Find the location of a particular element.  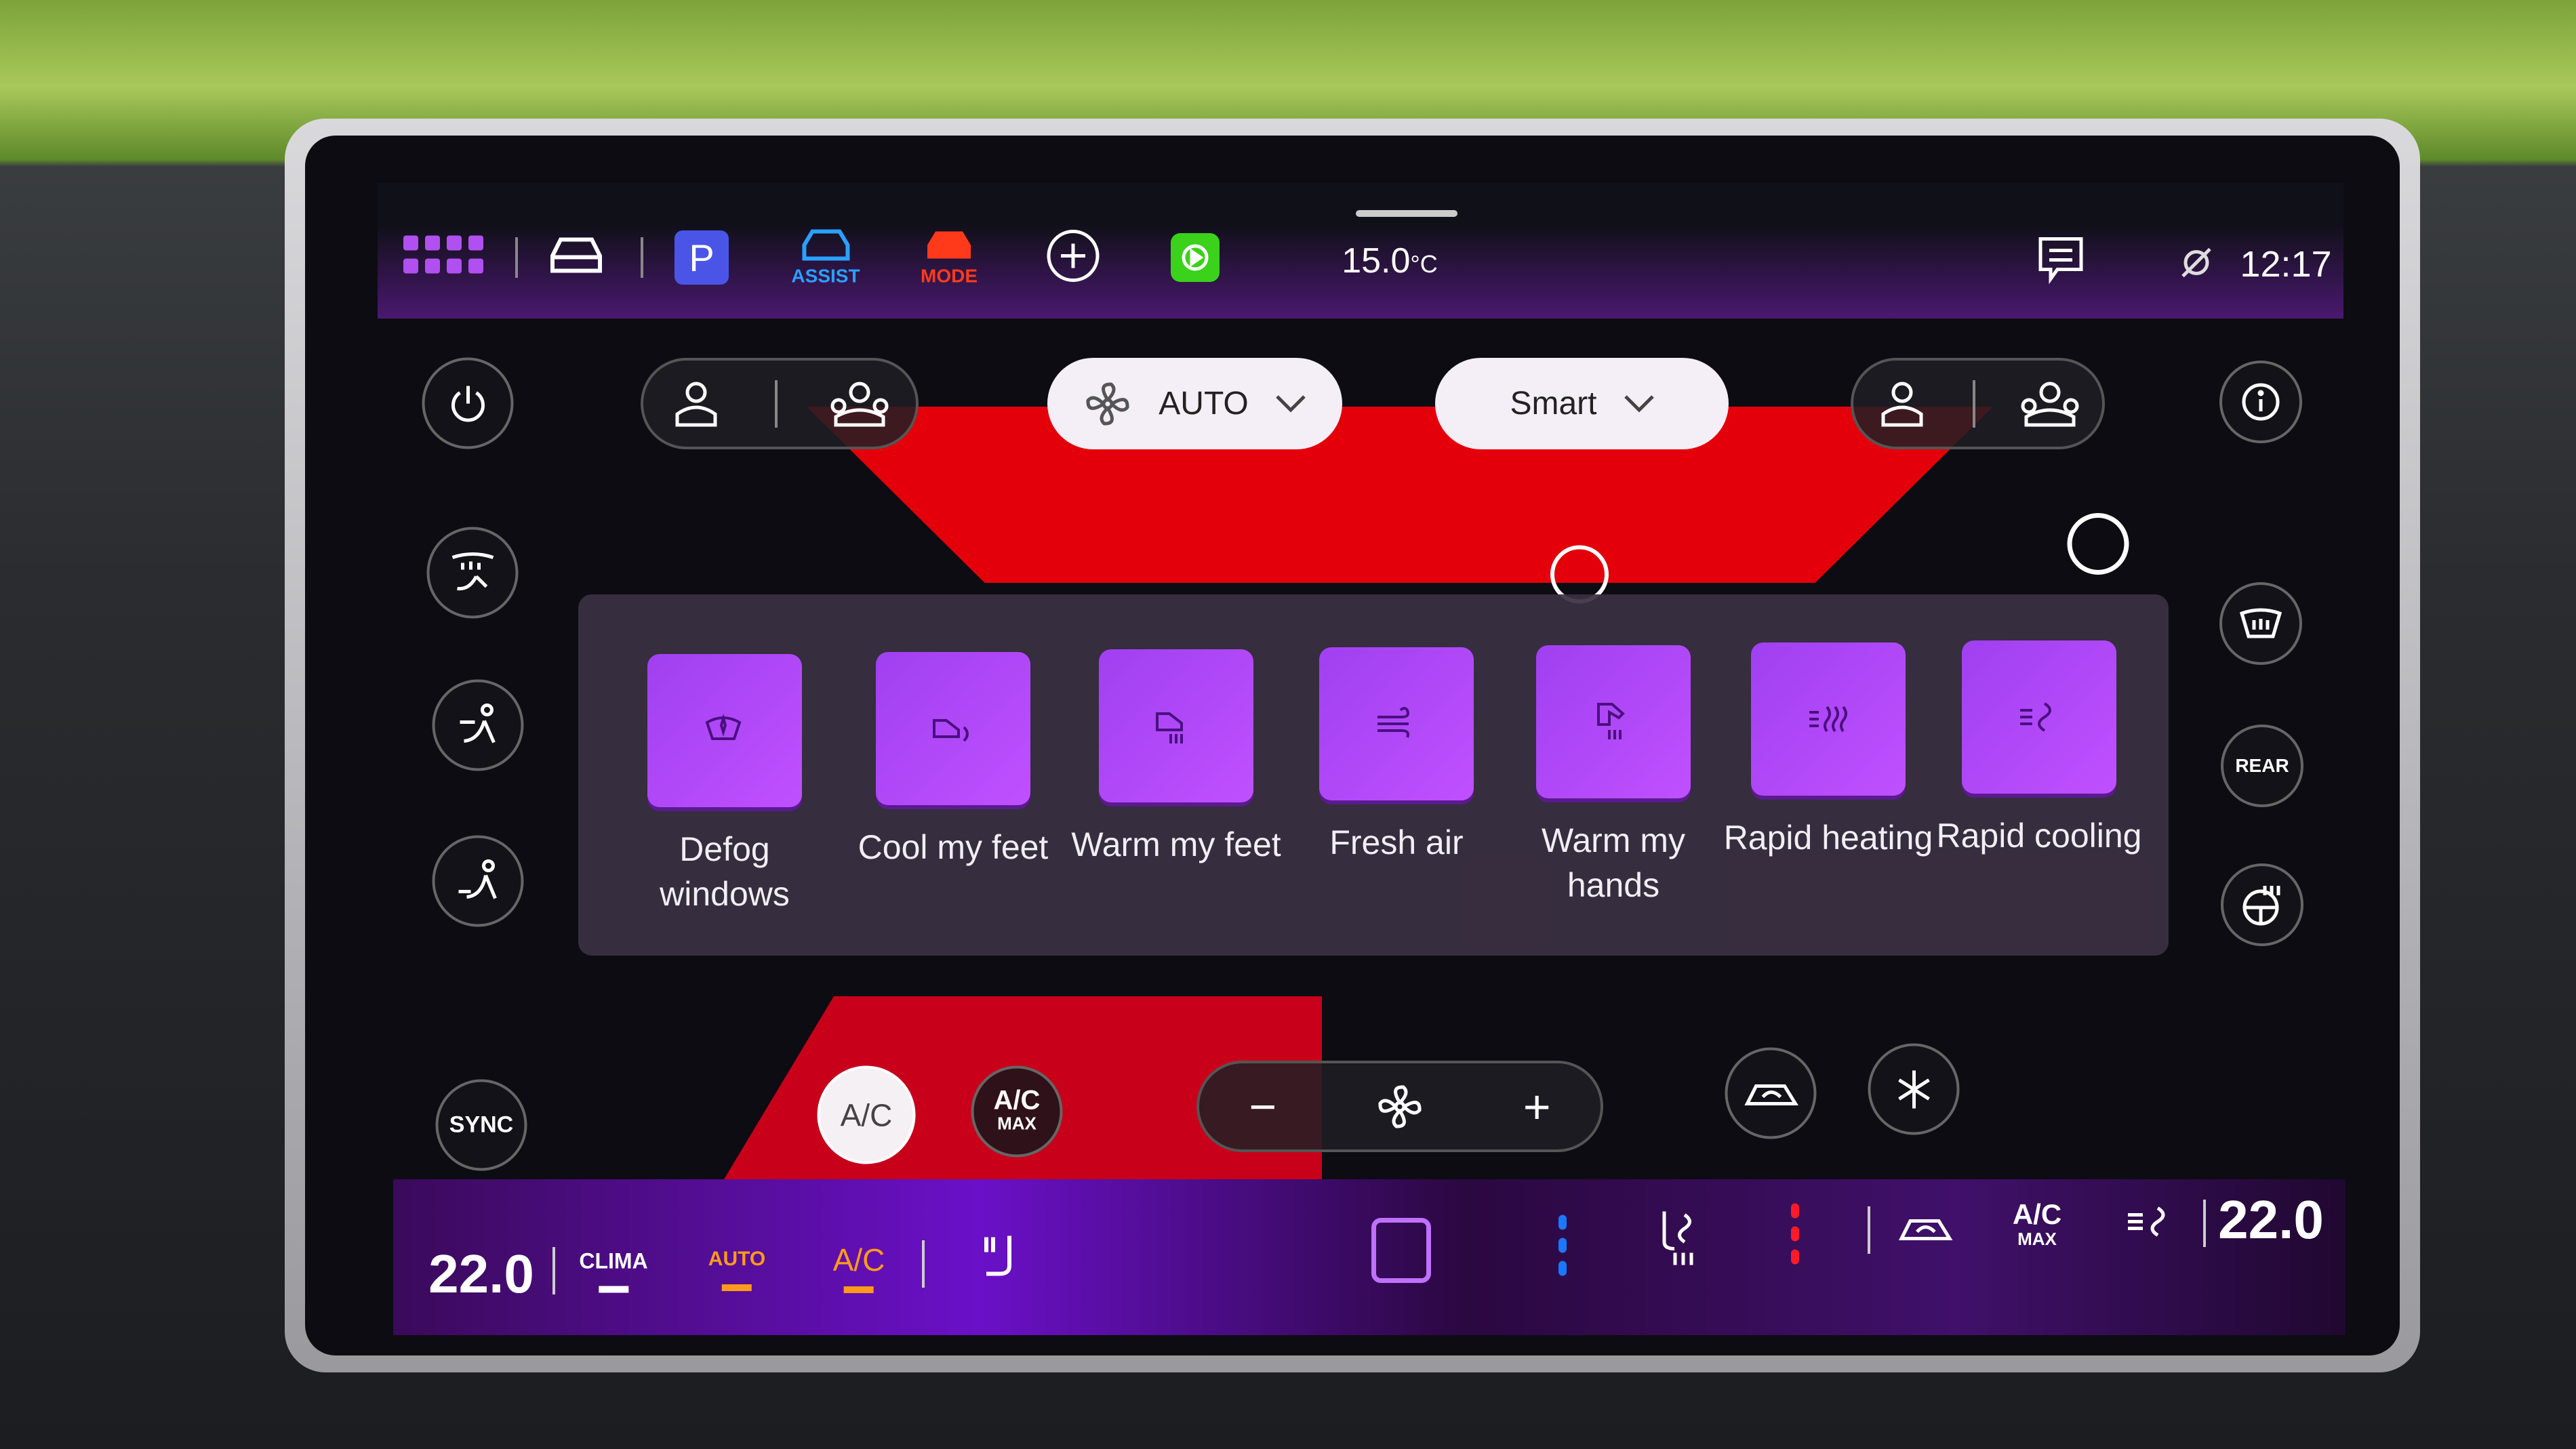

quick-action-cool-feet is located at coordinates (953, 728).